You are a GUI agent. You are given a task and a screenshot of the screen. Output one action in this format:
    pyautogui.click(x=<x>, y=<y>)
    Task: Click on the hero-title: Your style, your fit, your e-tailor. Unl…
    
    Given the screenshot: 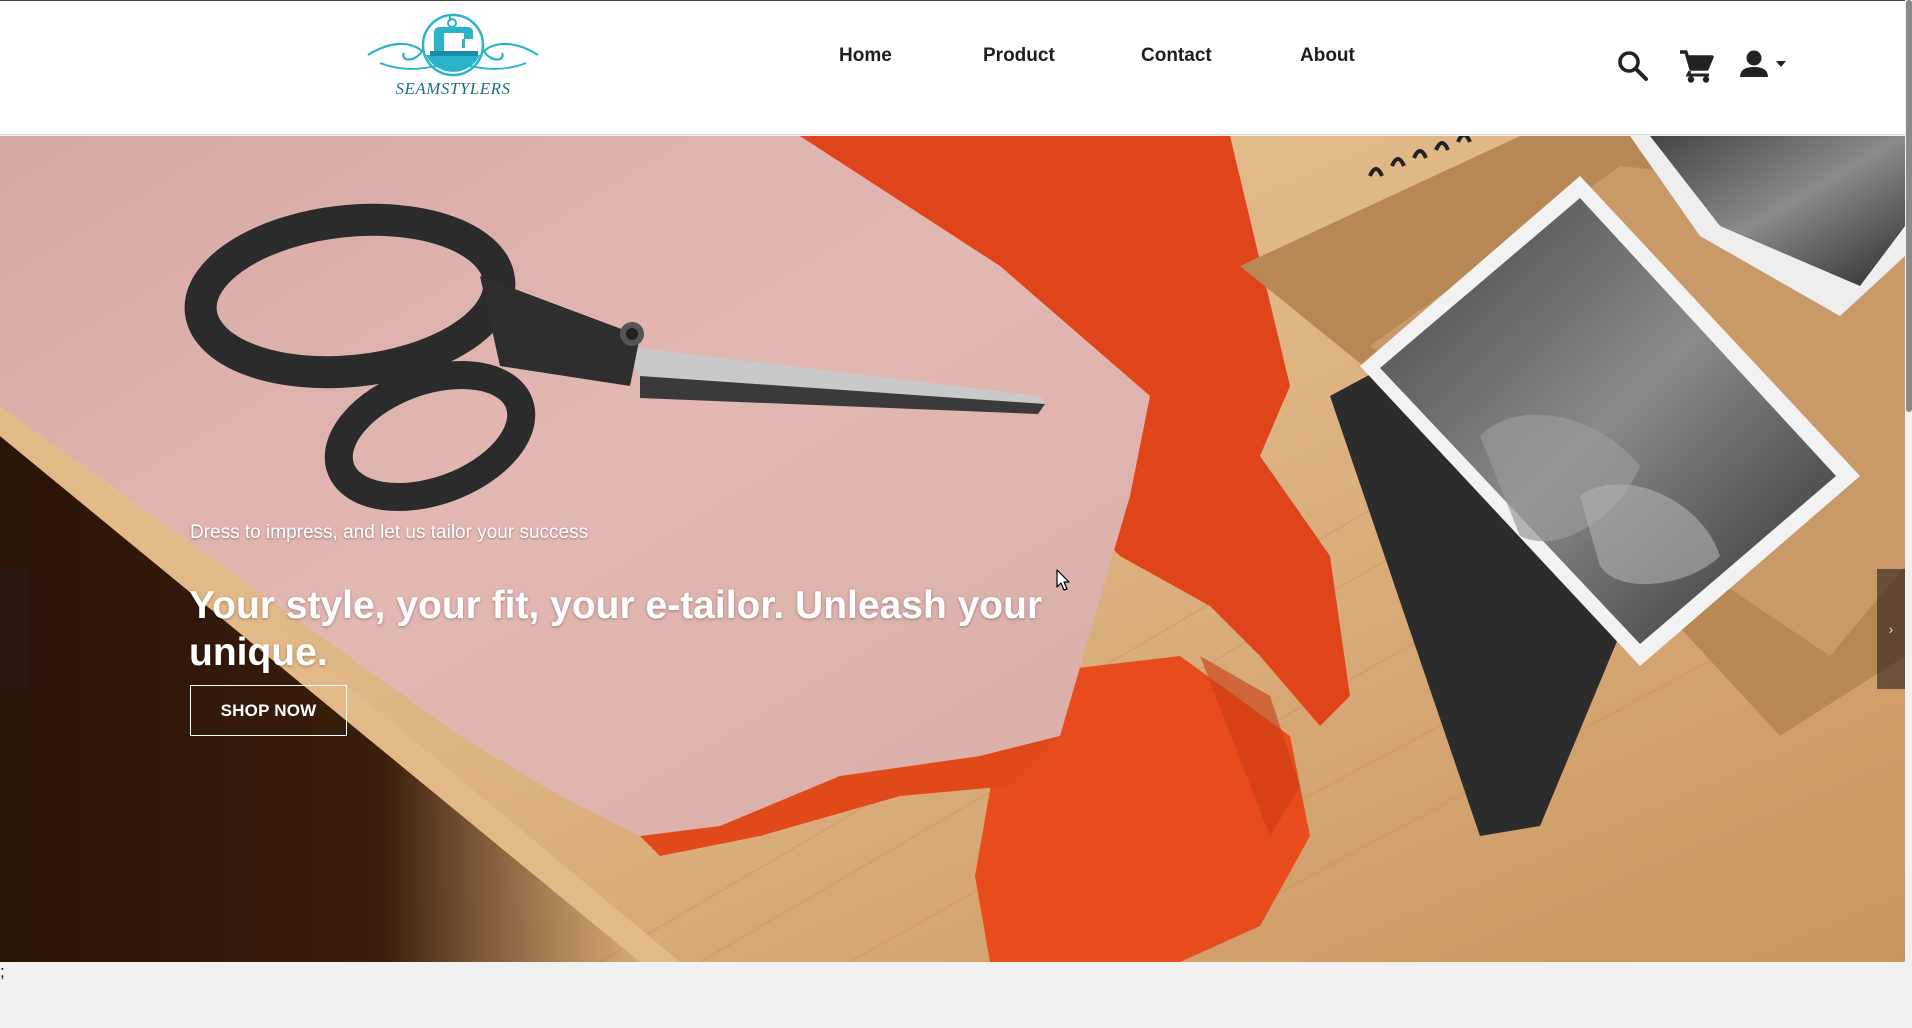 What is the action you would take?
    pyautogui.click(x=616, y=629)
    